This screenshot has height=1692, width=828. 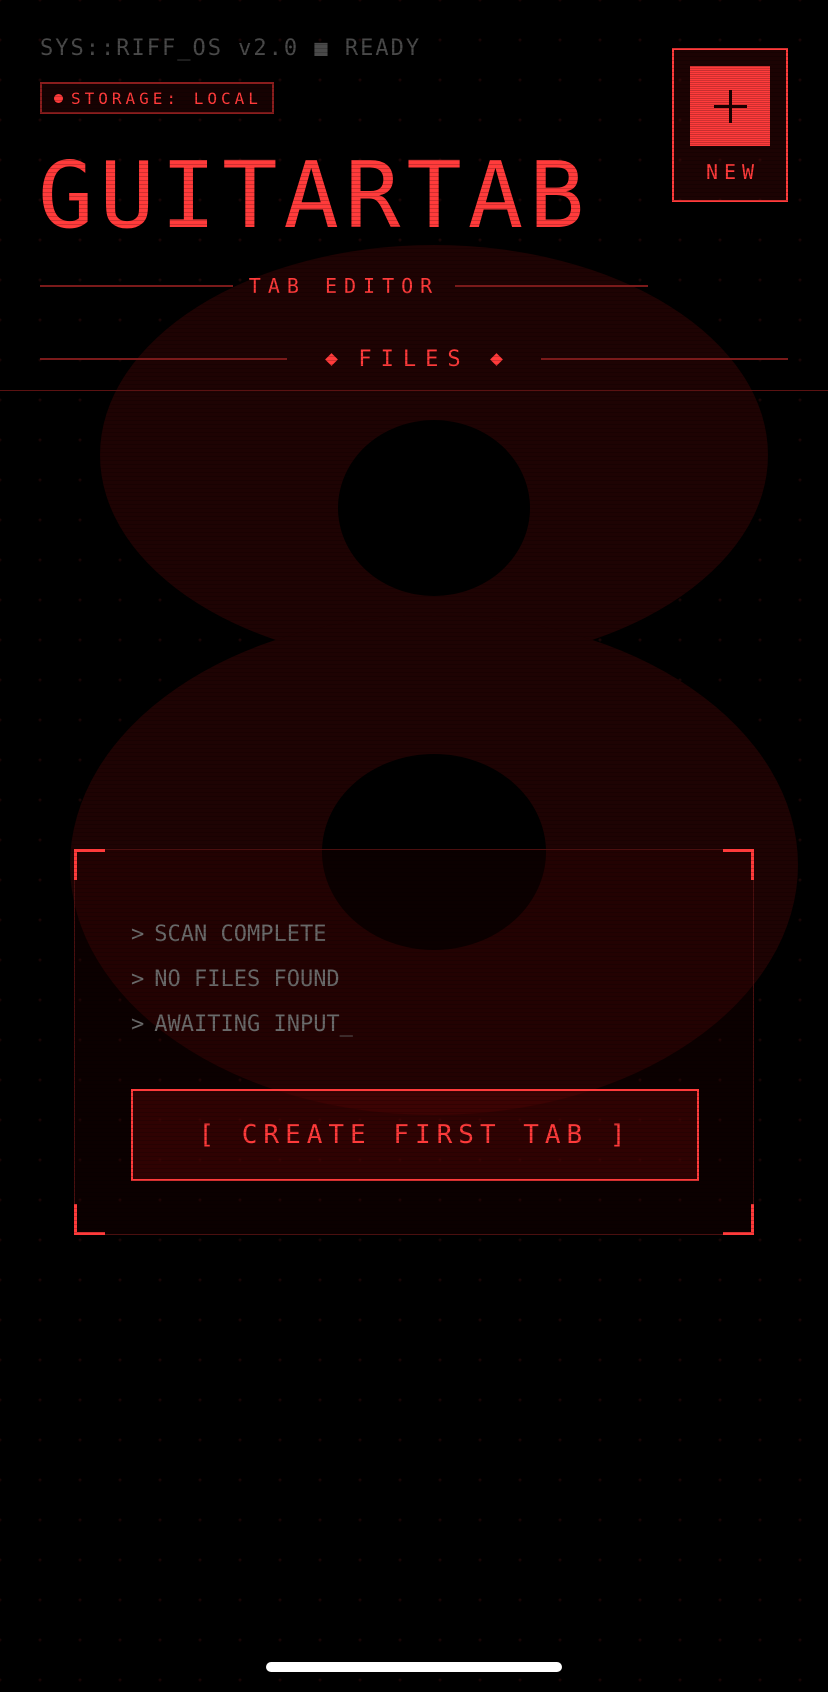 What do you see at coordinates (166, 98) in the screenshot?
I see `storage-badge-label: STORAGE: LOCAL` at bounding box center [166, 98].